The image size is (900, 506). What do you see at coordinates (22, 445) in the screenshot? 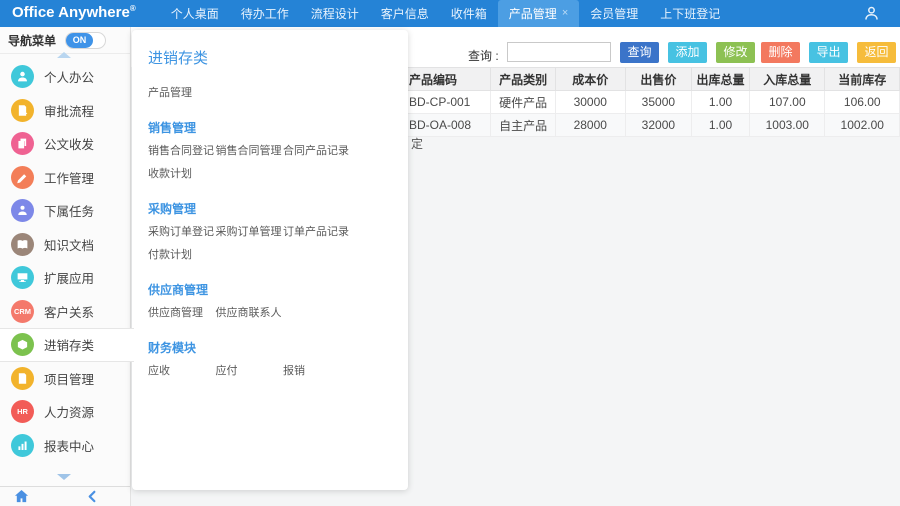
I see `bar-chart-icon` at bounding box center [22, 445].